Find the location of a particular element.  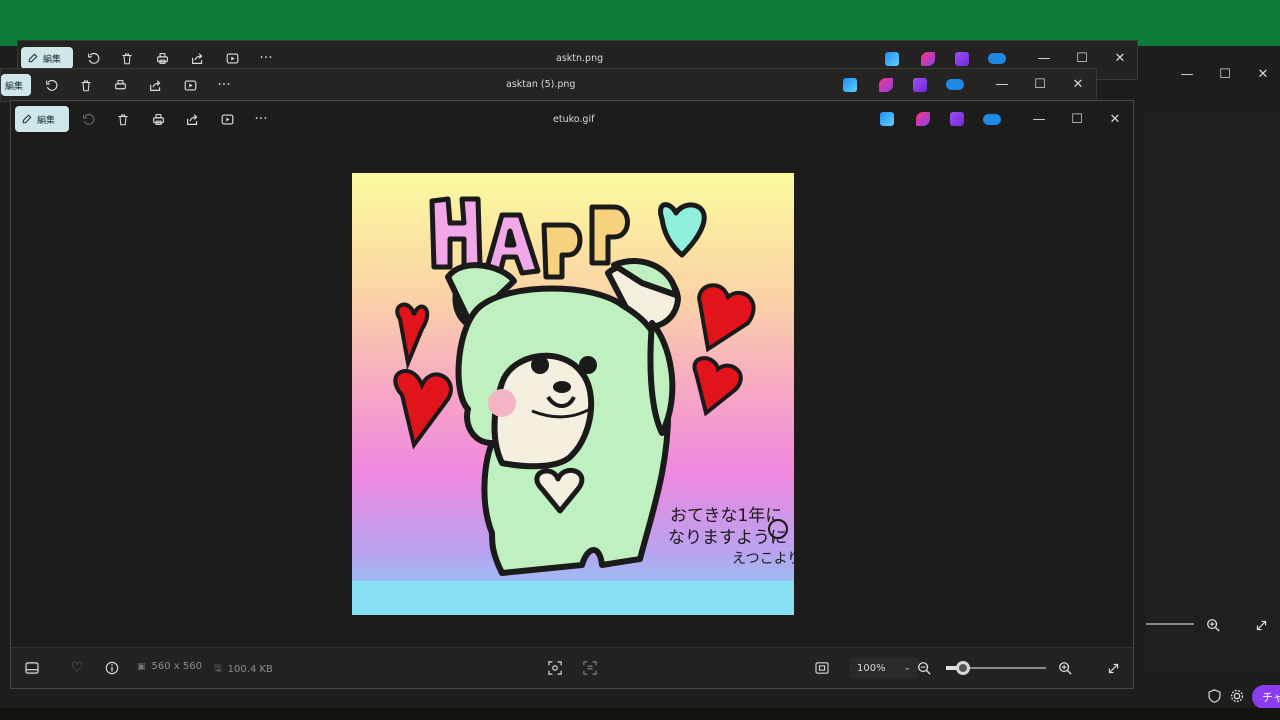

filmstrip-icon is located at coordinates (32, 668).